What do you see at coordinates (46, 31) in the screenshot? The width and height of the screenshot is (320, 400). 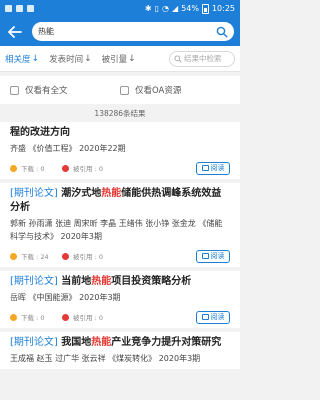 I see `search-keyword: 热能` at bounding box center [46, 31].